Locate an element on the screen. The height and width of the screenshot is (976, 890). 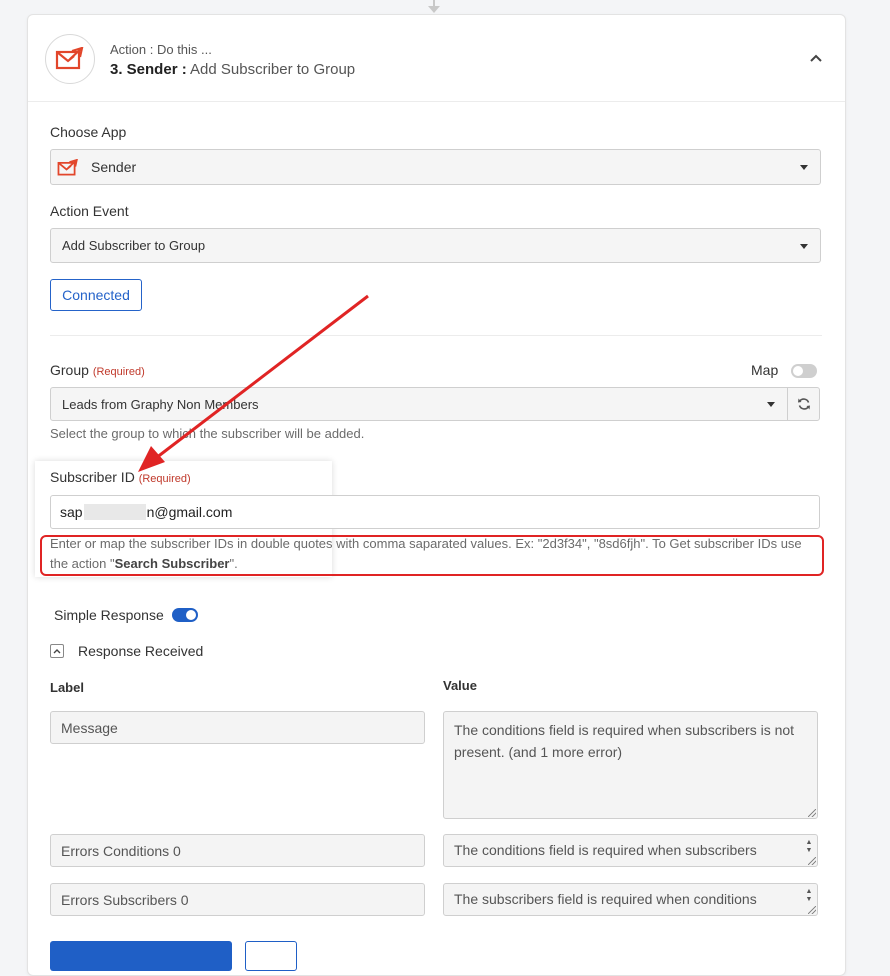
simple-response-toggle is located at coordinates (185, 615).